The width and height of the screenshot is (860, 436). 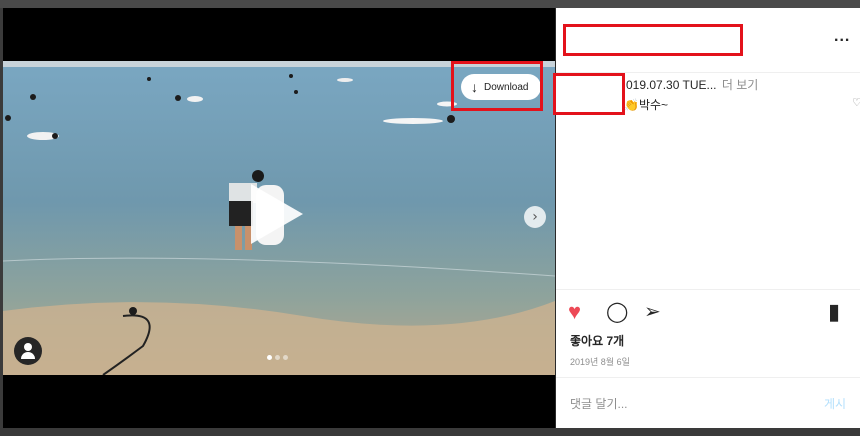 I want to click on carousel-dots, so click(x=277, y=357).